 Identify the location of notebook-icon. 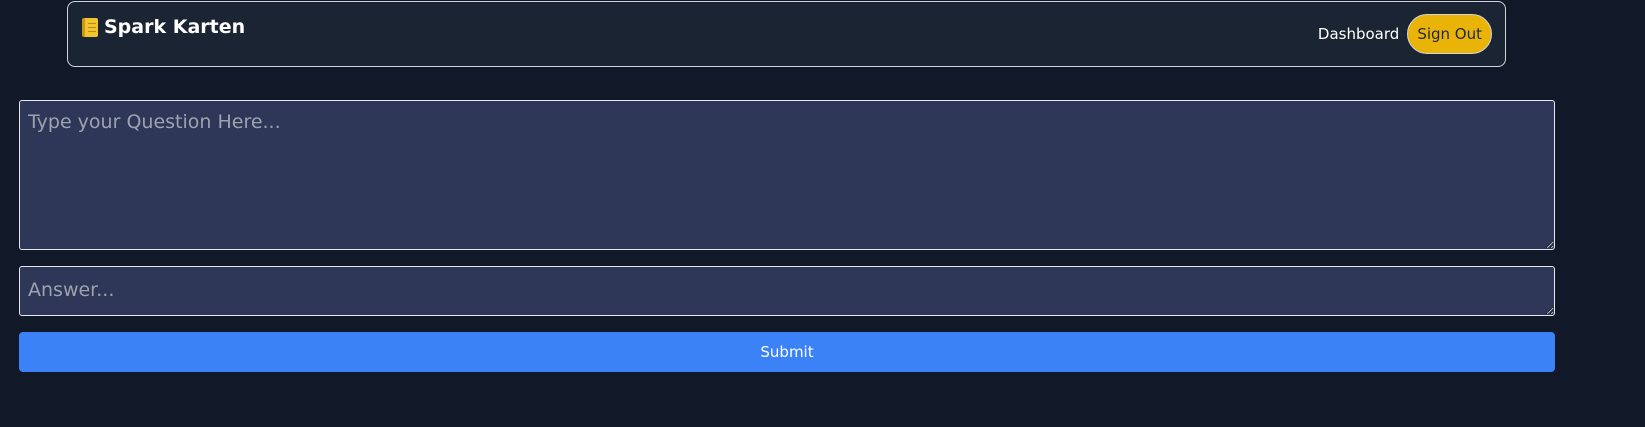
(90, 27).